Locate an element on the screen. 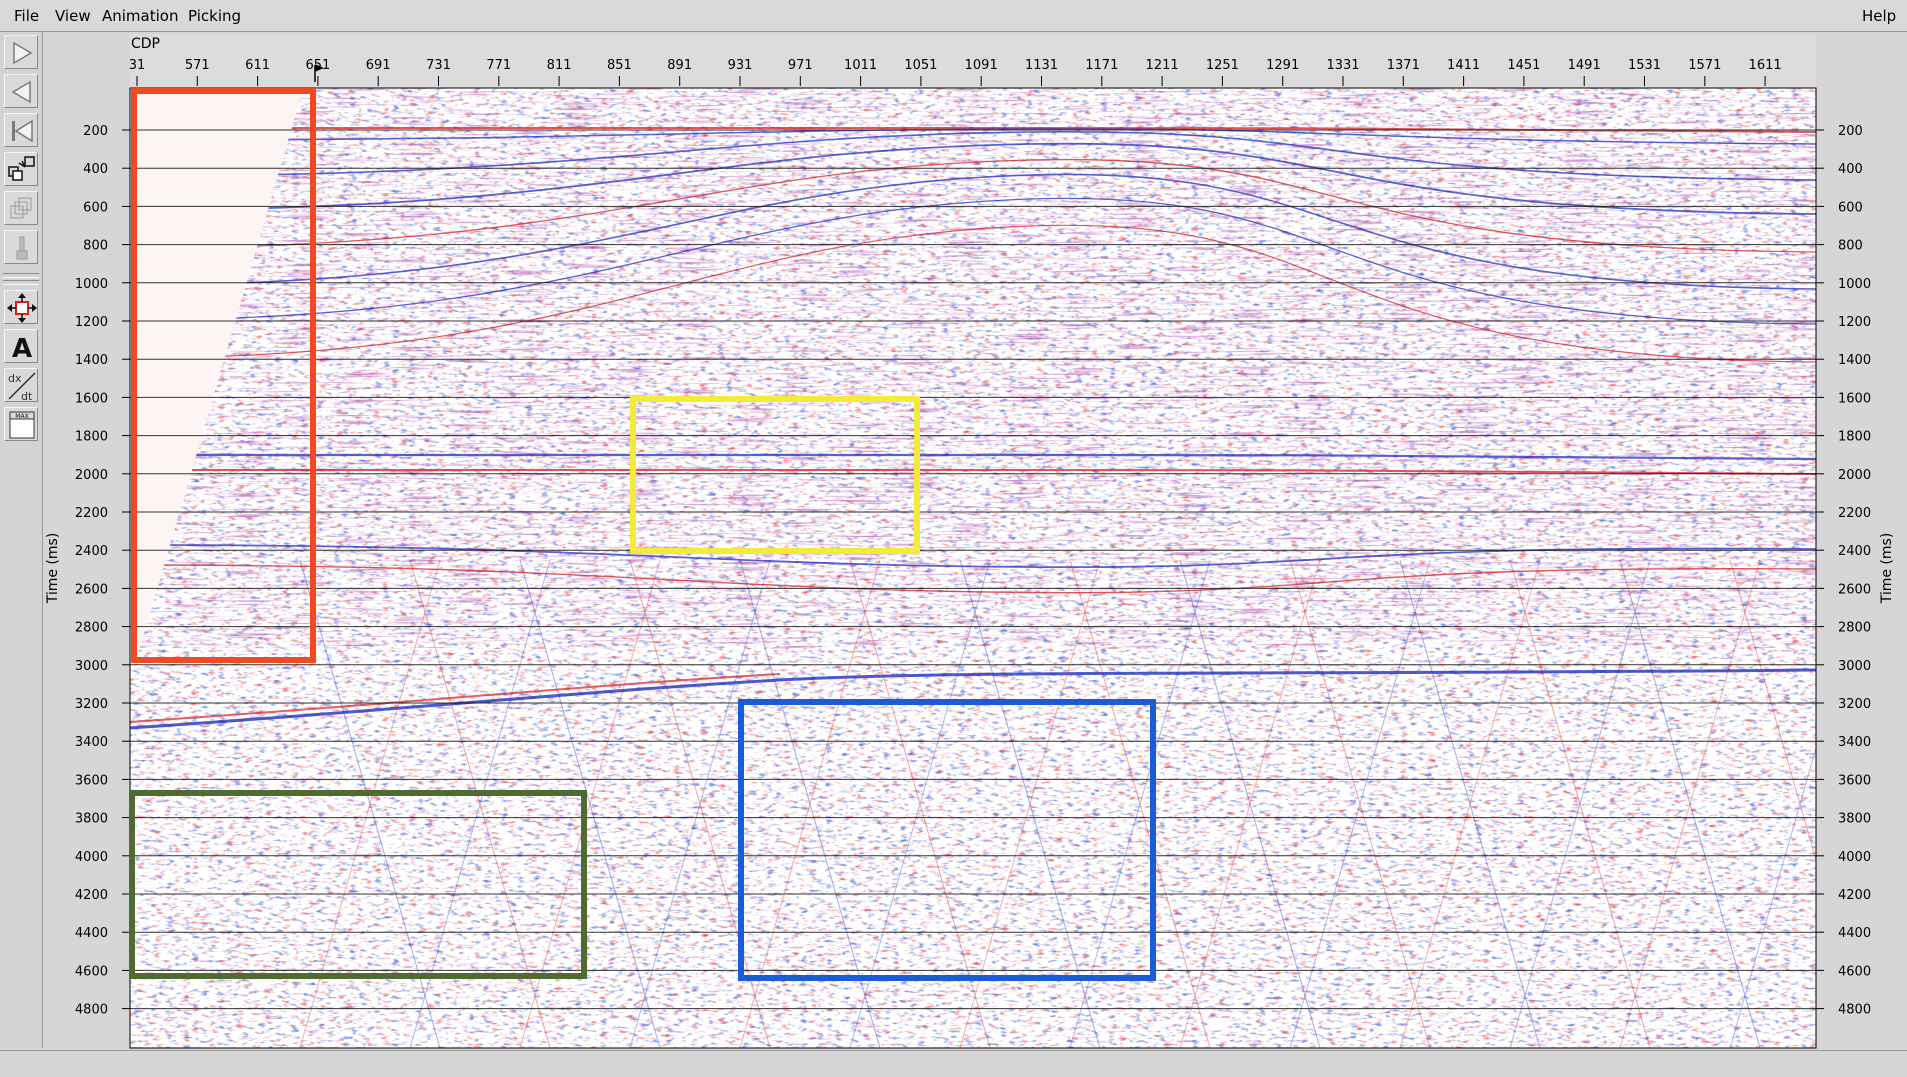 This screenshot has height=1077, width=1907. cdp-tick-label: 1091 is located at coordinates (981, 65).